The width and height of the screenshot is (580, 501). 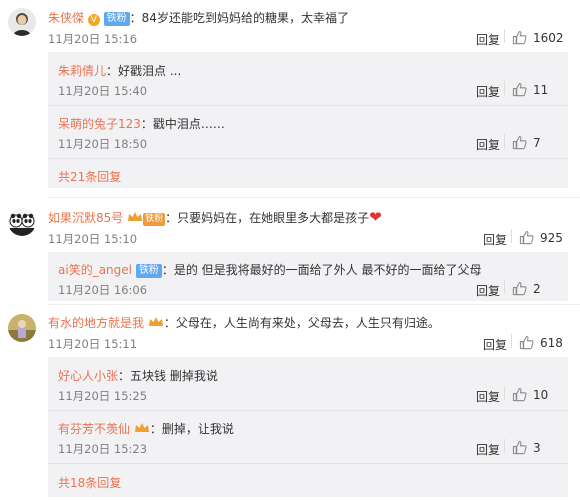 I want to click on comment-body: 朱侠傑 V 铁粉 ：84岁还能吃到妈妈给的糖果，太幸福了, so click(x=198, y=17).